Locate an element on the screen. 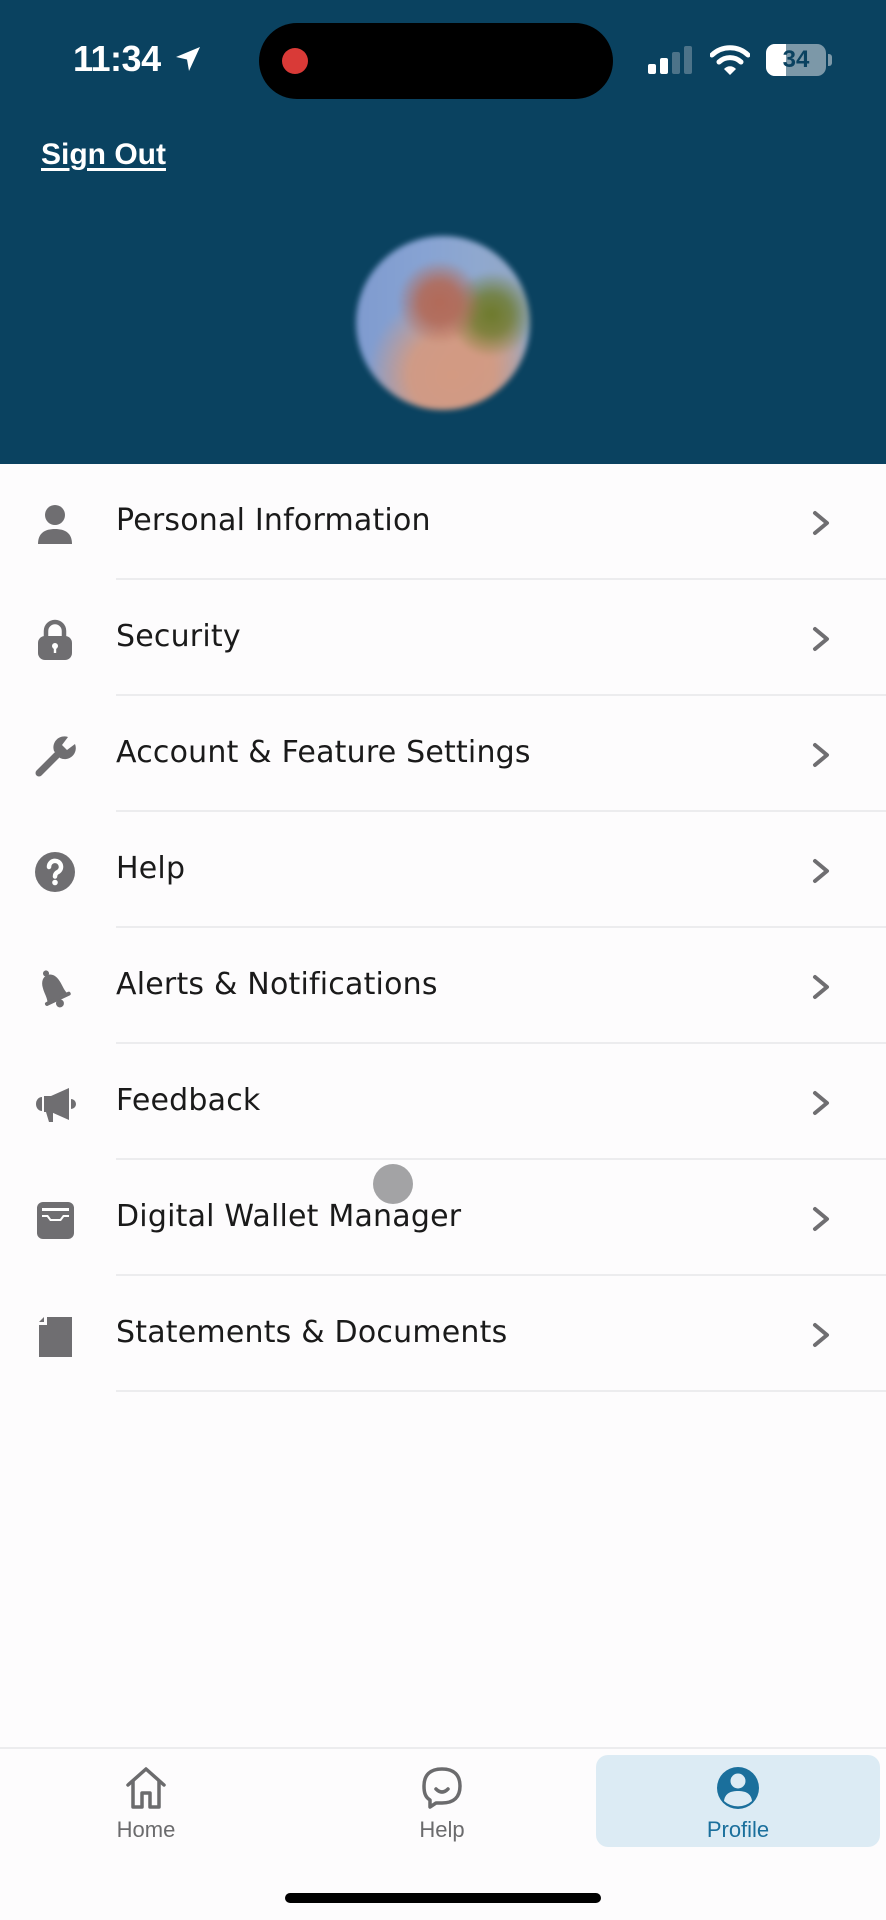 This screenshot has width=886, height=1920. menu-item-label: Digital Wallet Manager is located at coordinates (289, 1216).